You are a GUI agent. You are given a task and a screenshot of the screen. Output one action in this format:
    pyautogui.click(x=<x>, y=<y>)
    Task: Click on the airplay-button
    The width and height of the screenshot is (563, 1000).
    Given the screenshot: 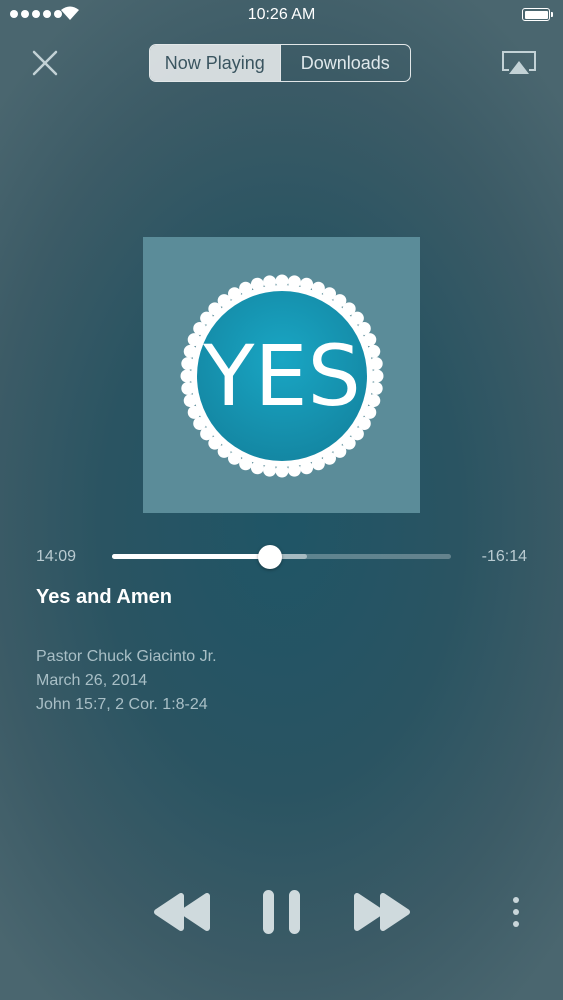 What is the action you would take?
    pyautogui.click(x=519, y=64)
    